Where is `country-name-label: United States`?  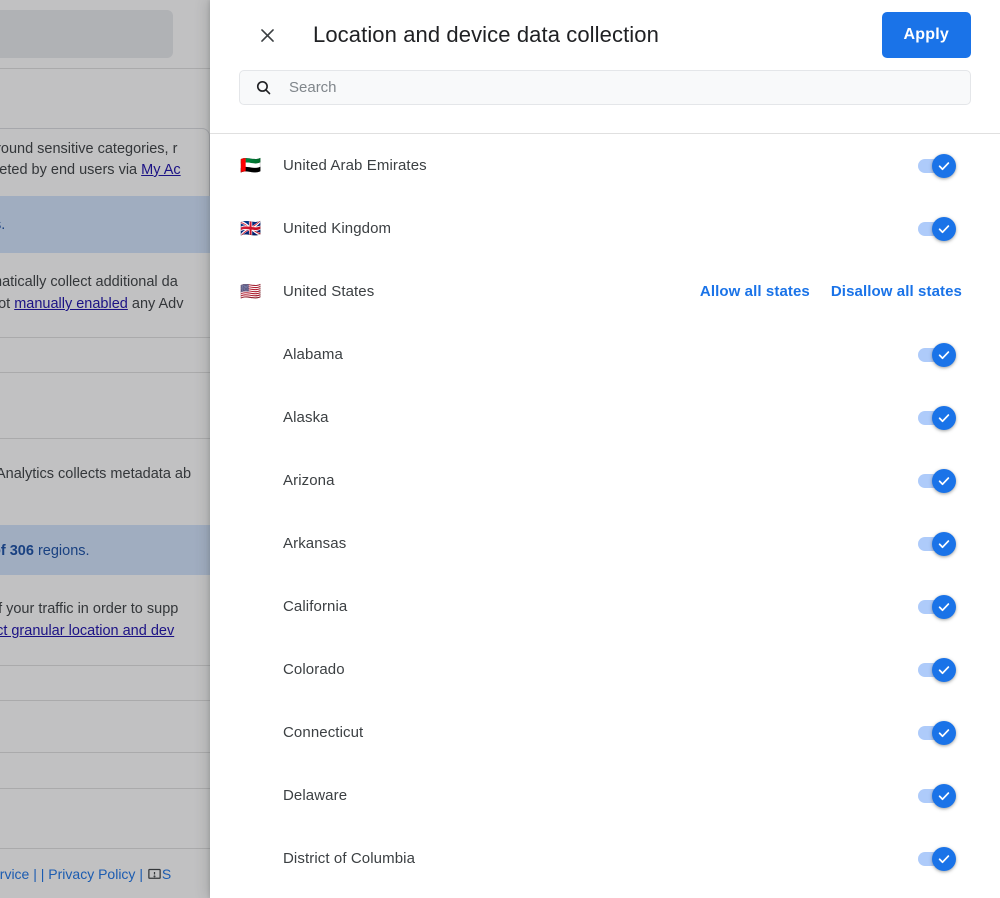 country-name-label: United States is located at coordinates (329, 291).